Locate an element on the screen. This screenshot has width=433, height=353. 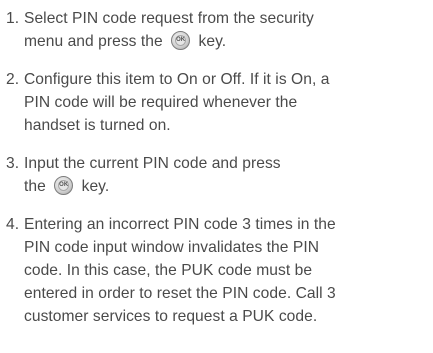
step-number: 3. is located at coordinates (13, 163).